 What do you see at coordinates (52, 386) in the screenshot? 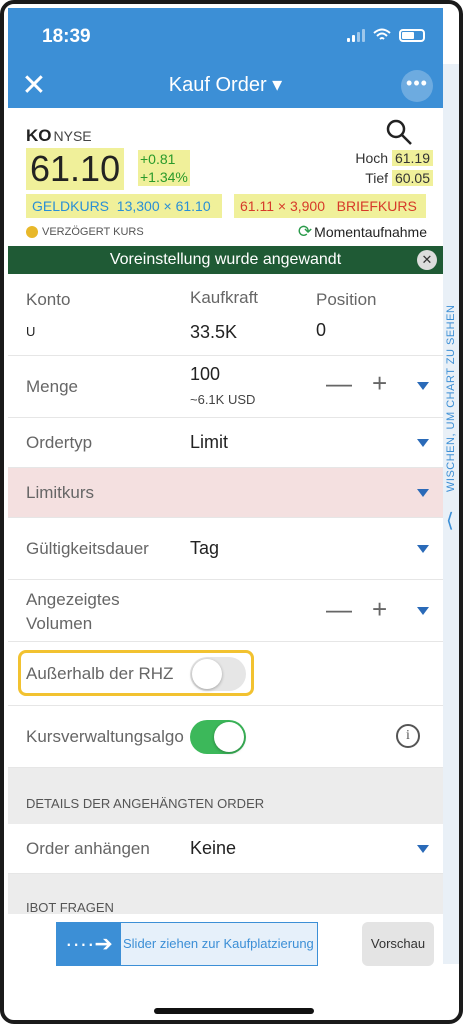
I see `menge-label: Menge` at bounding box center [52, 386].